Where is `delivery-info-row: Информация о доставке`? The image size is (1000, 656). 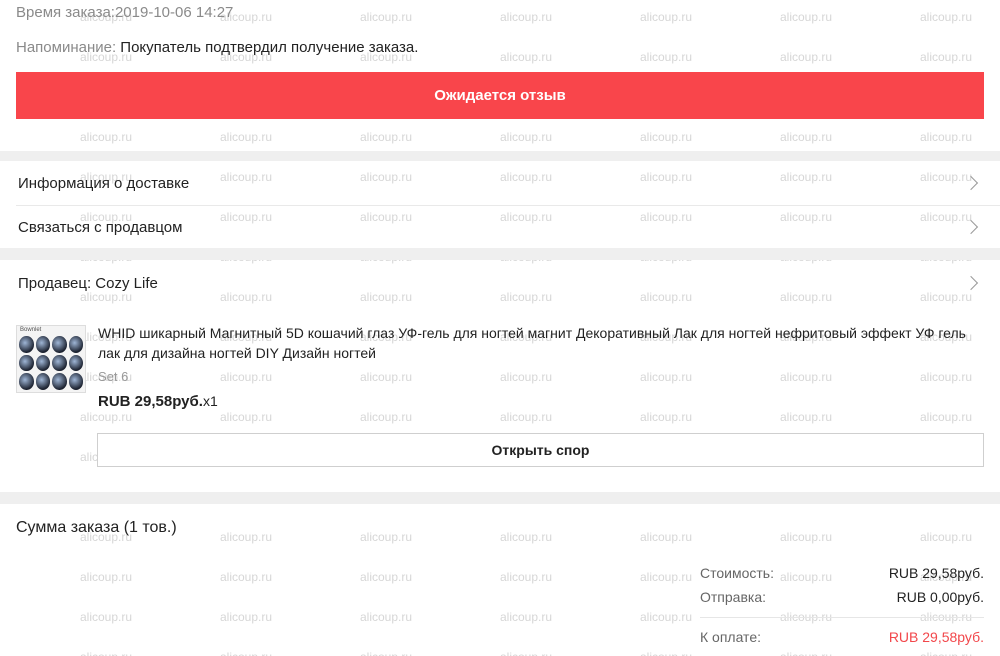 delivery-info-row: Информация о доставке is located at coordinates (500, 183).